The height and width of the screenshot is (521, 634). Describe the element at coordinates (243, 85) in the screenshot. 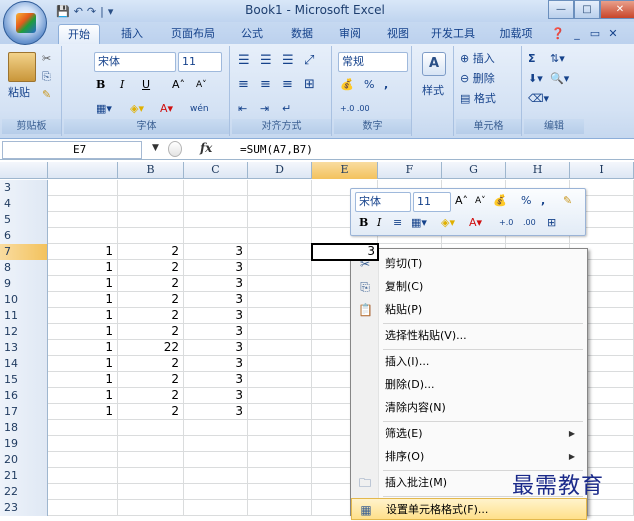

I see `align-left-icon: ≡` at that location.